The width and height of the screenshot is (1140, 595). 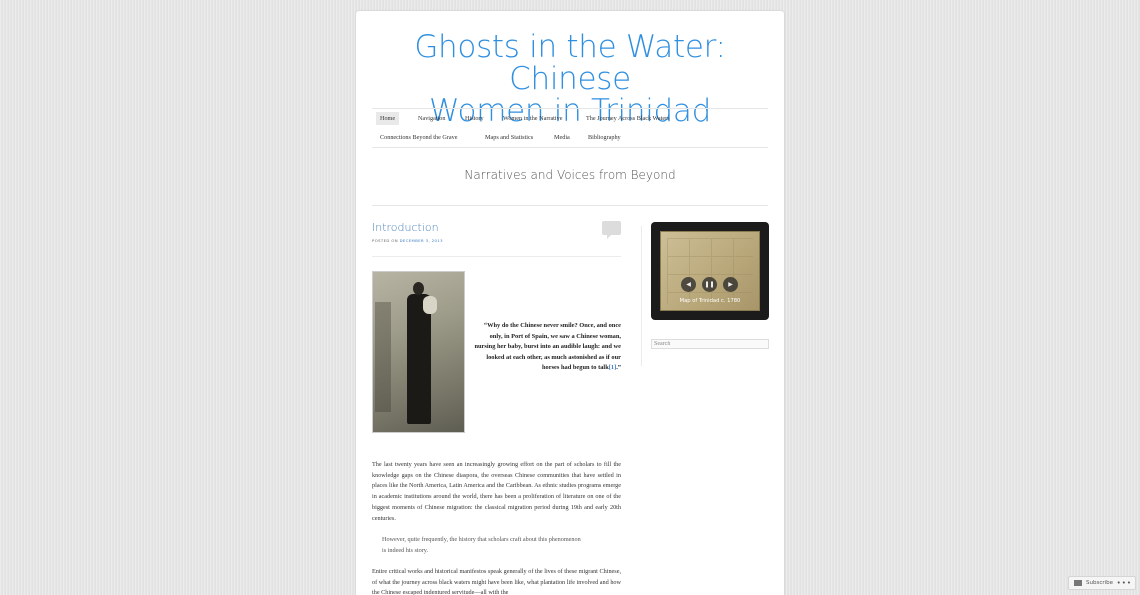 What do you see at coordinates (628, 118) in the screenshot?
I see `nav-item-journey-across-black-waters: The Journey Across Black Waters` at bounding box center [628, 118].